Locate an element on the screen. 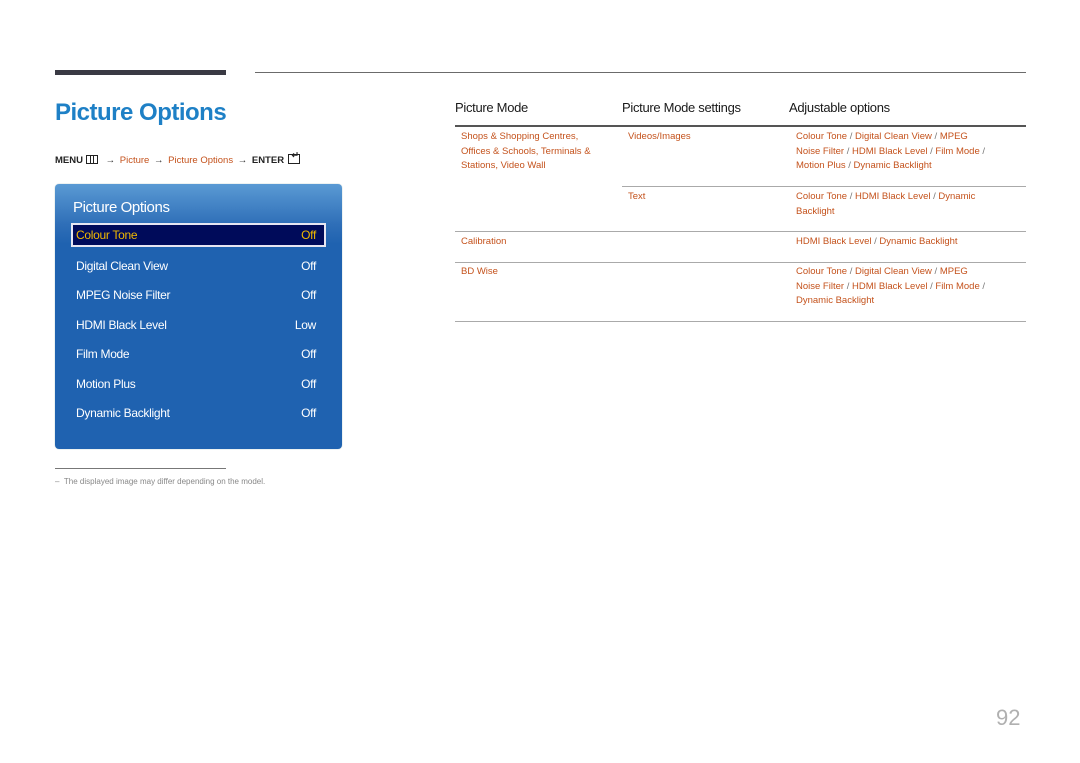 The width and height of the screenshot is (1080, 763). header-divider is located at coordinates (740, 126).